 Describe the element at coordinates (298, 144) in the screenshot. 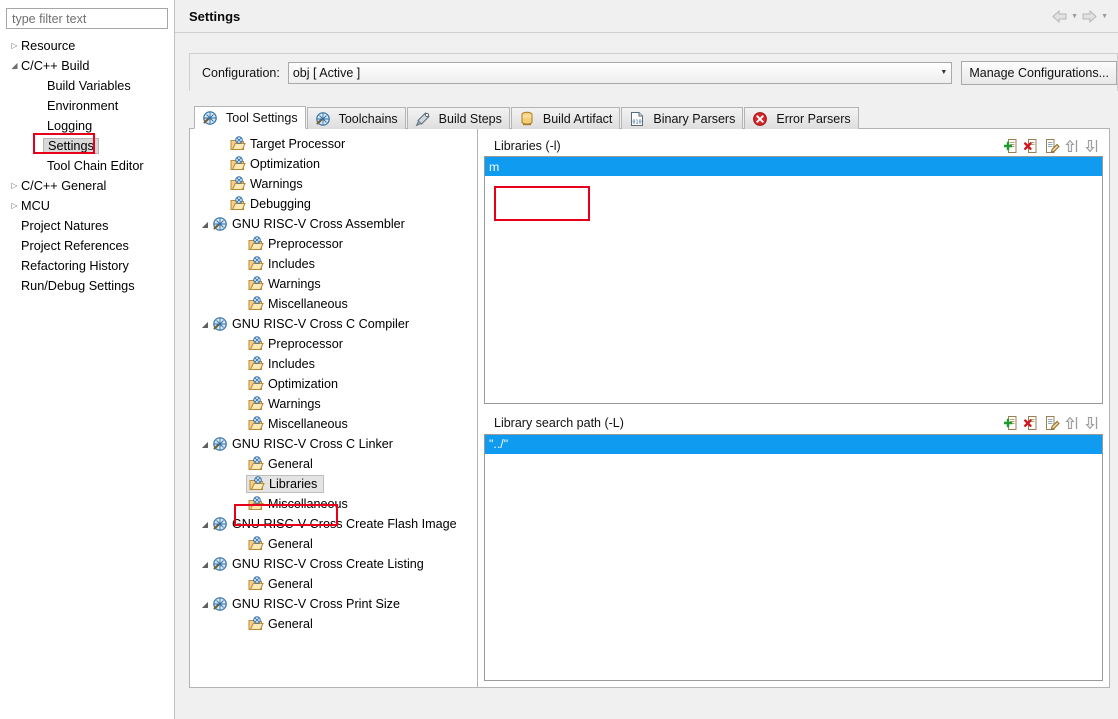

I see `tool-tree-item-label: Target Processor` at that location.